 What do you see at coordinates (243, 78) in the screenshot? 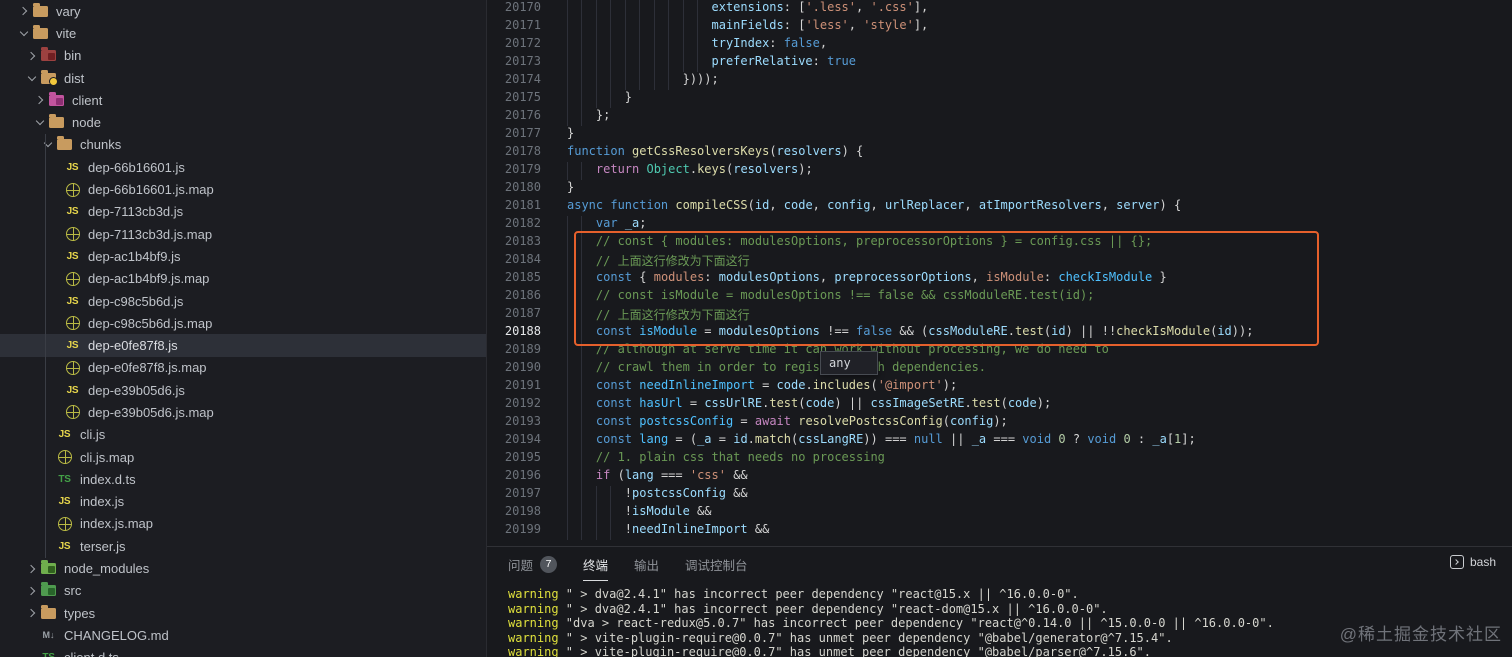
I see `tree-item-dist: dist` at bounding box center [243, 78].